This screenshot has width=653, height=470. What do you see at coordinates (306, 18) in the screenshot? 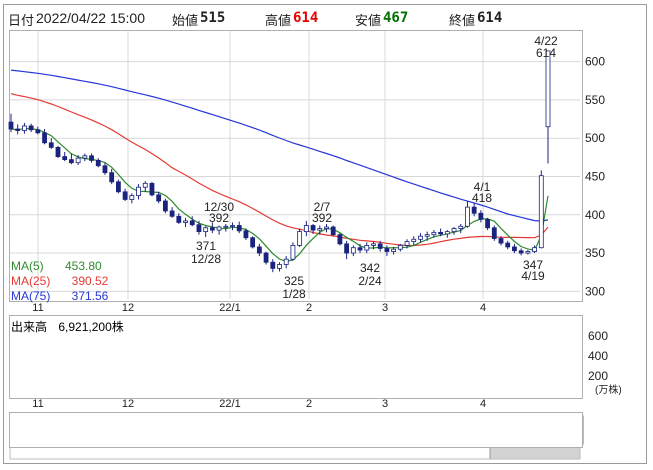
I see `high-value: 614` at bounding box center [306, 18].